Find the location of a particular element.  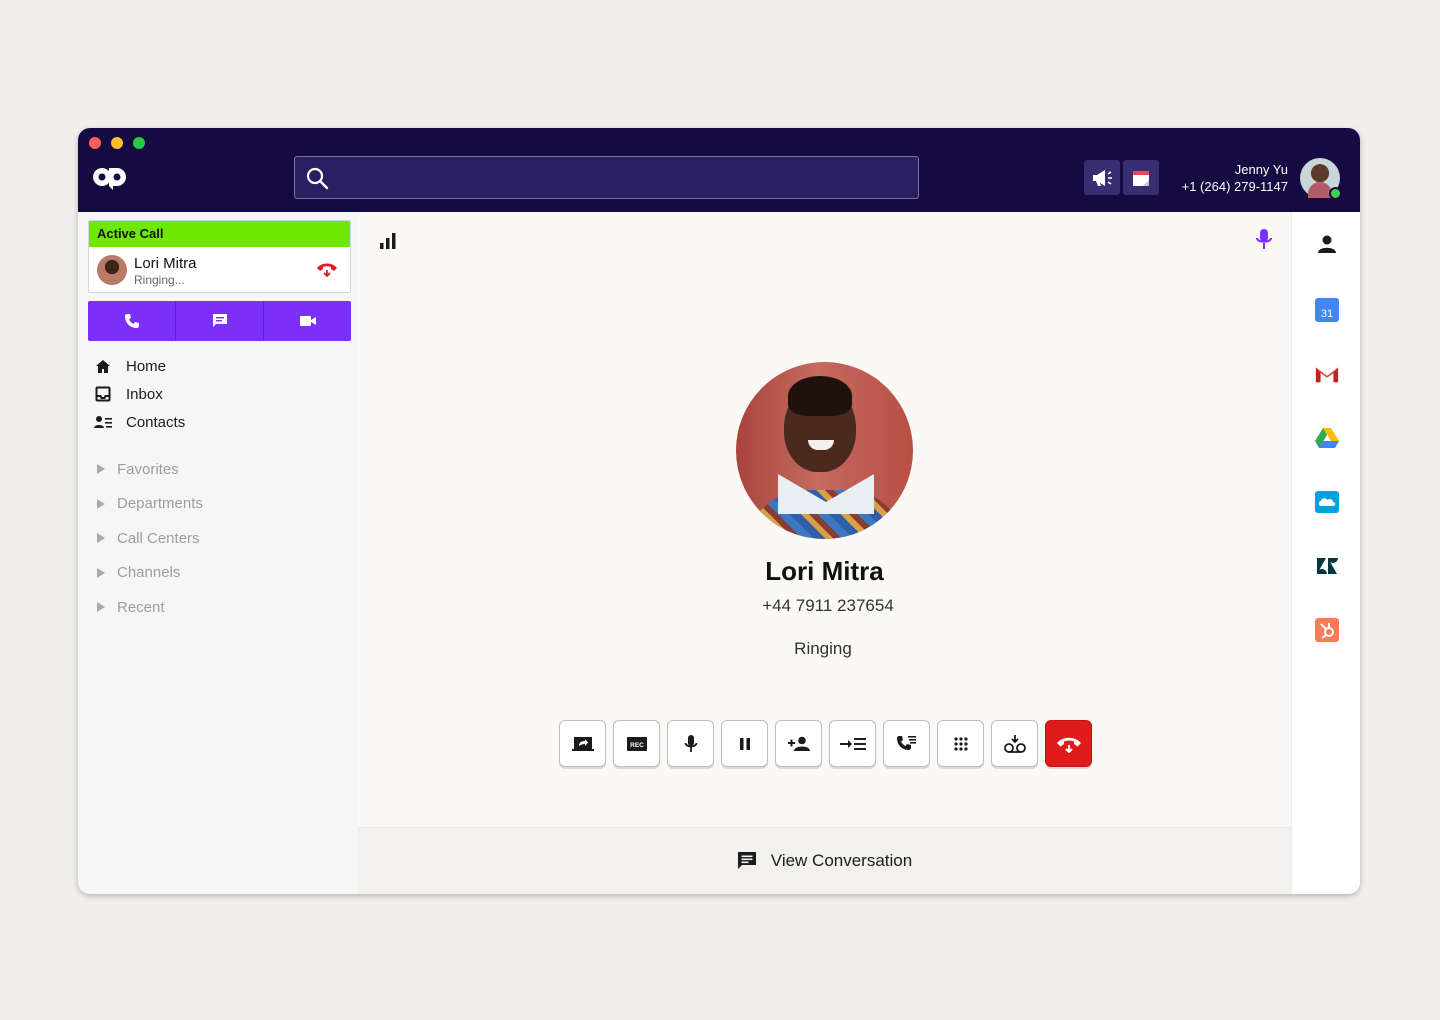

transfer-button is located at coordinates (852, 743).